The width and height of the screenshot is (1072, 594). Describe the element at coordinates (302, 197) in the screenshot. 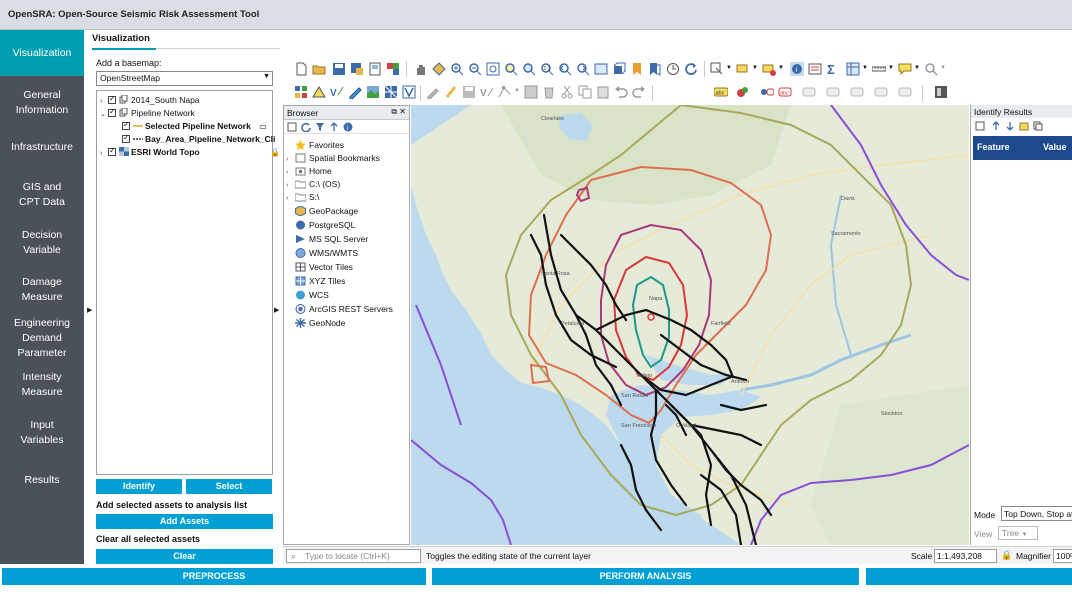

I see `browser-item-s-drive: › S:\` at that location.